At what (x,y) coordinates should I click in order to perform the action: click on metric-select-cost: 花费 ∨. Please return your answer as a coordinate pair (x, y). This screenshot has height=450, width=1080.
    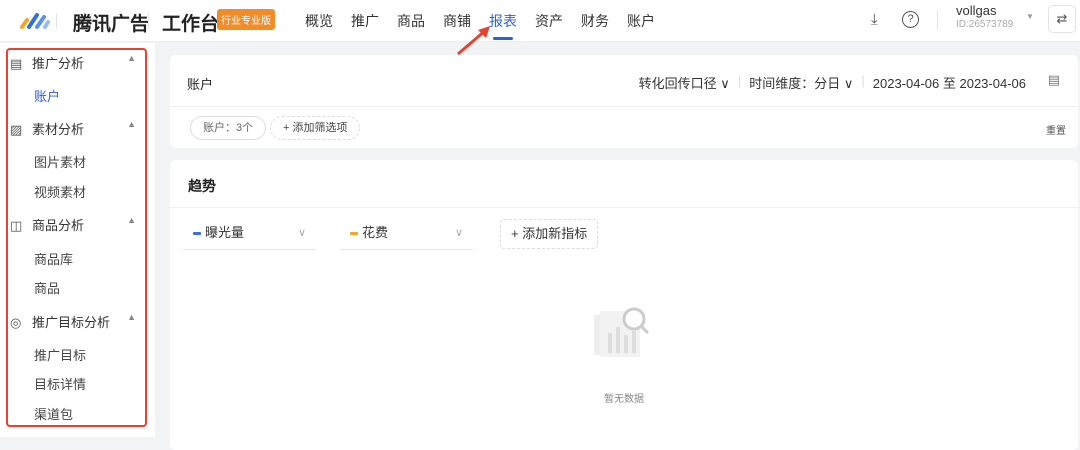
    Looking at the image, I should click on (406, 236).